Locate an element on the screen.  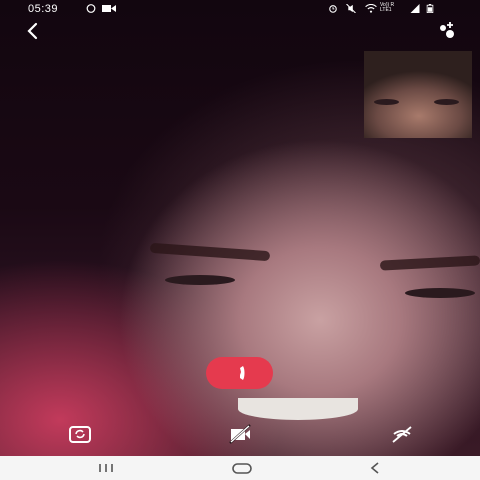
status-bar: 05:39 Vo)) R LTE1 is located at coordinates (240, 9).